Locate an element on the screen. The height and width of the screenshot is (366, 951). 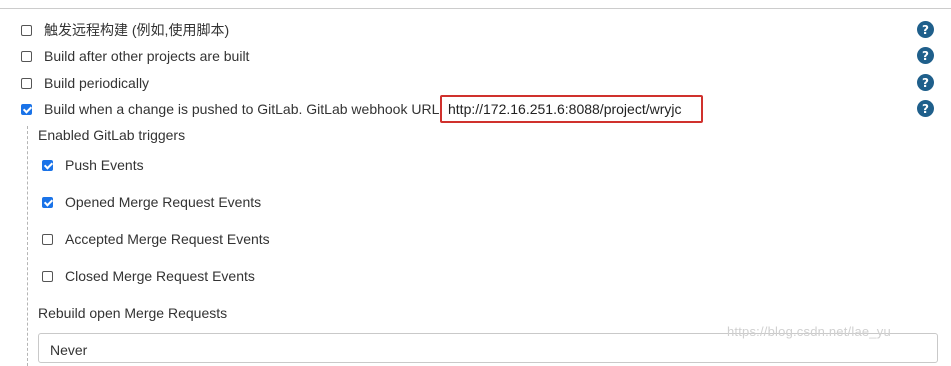
event-row-accepted-mr: Accepted Merge Request Events is located at coordinates (156, 239).